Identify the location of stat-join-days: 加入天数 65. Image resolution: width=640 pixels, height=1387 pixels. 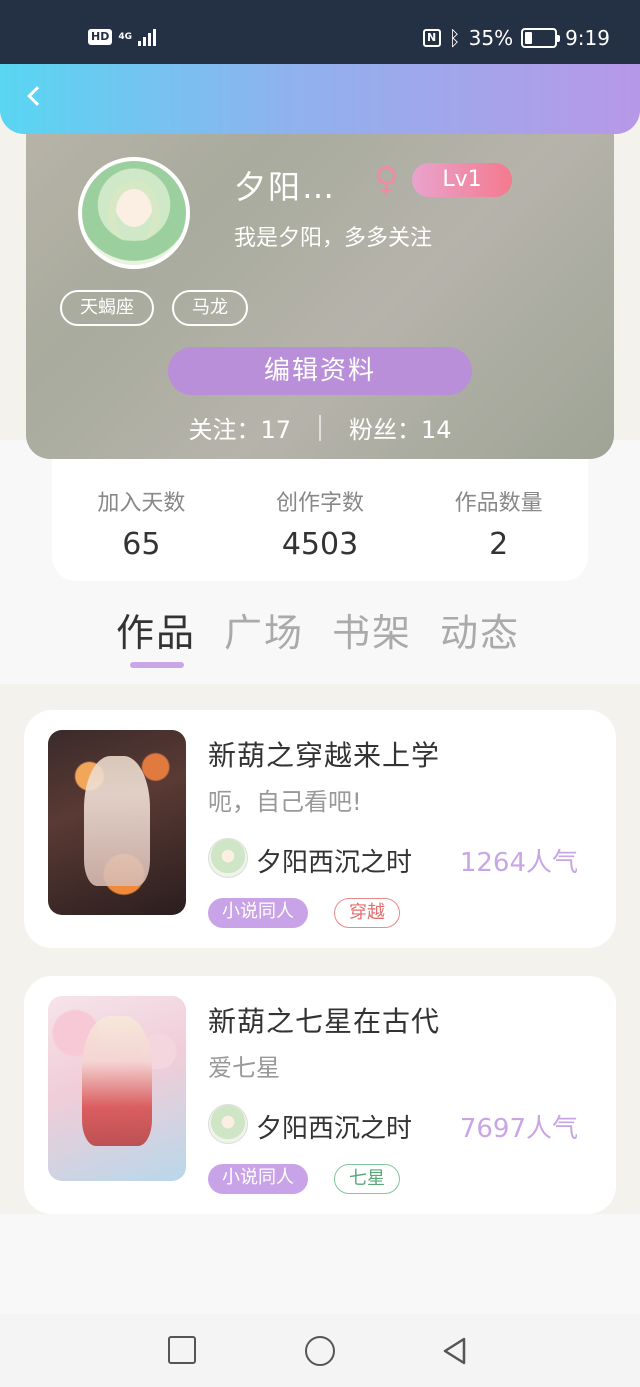
(141, 520).